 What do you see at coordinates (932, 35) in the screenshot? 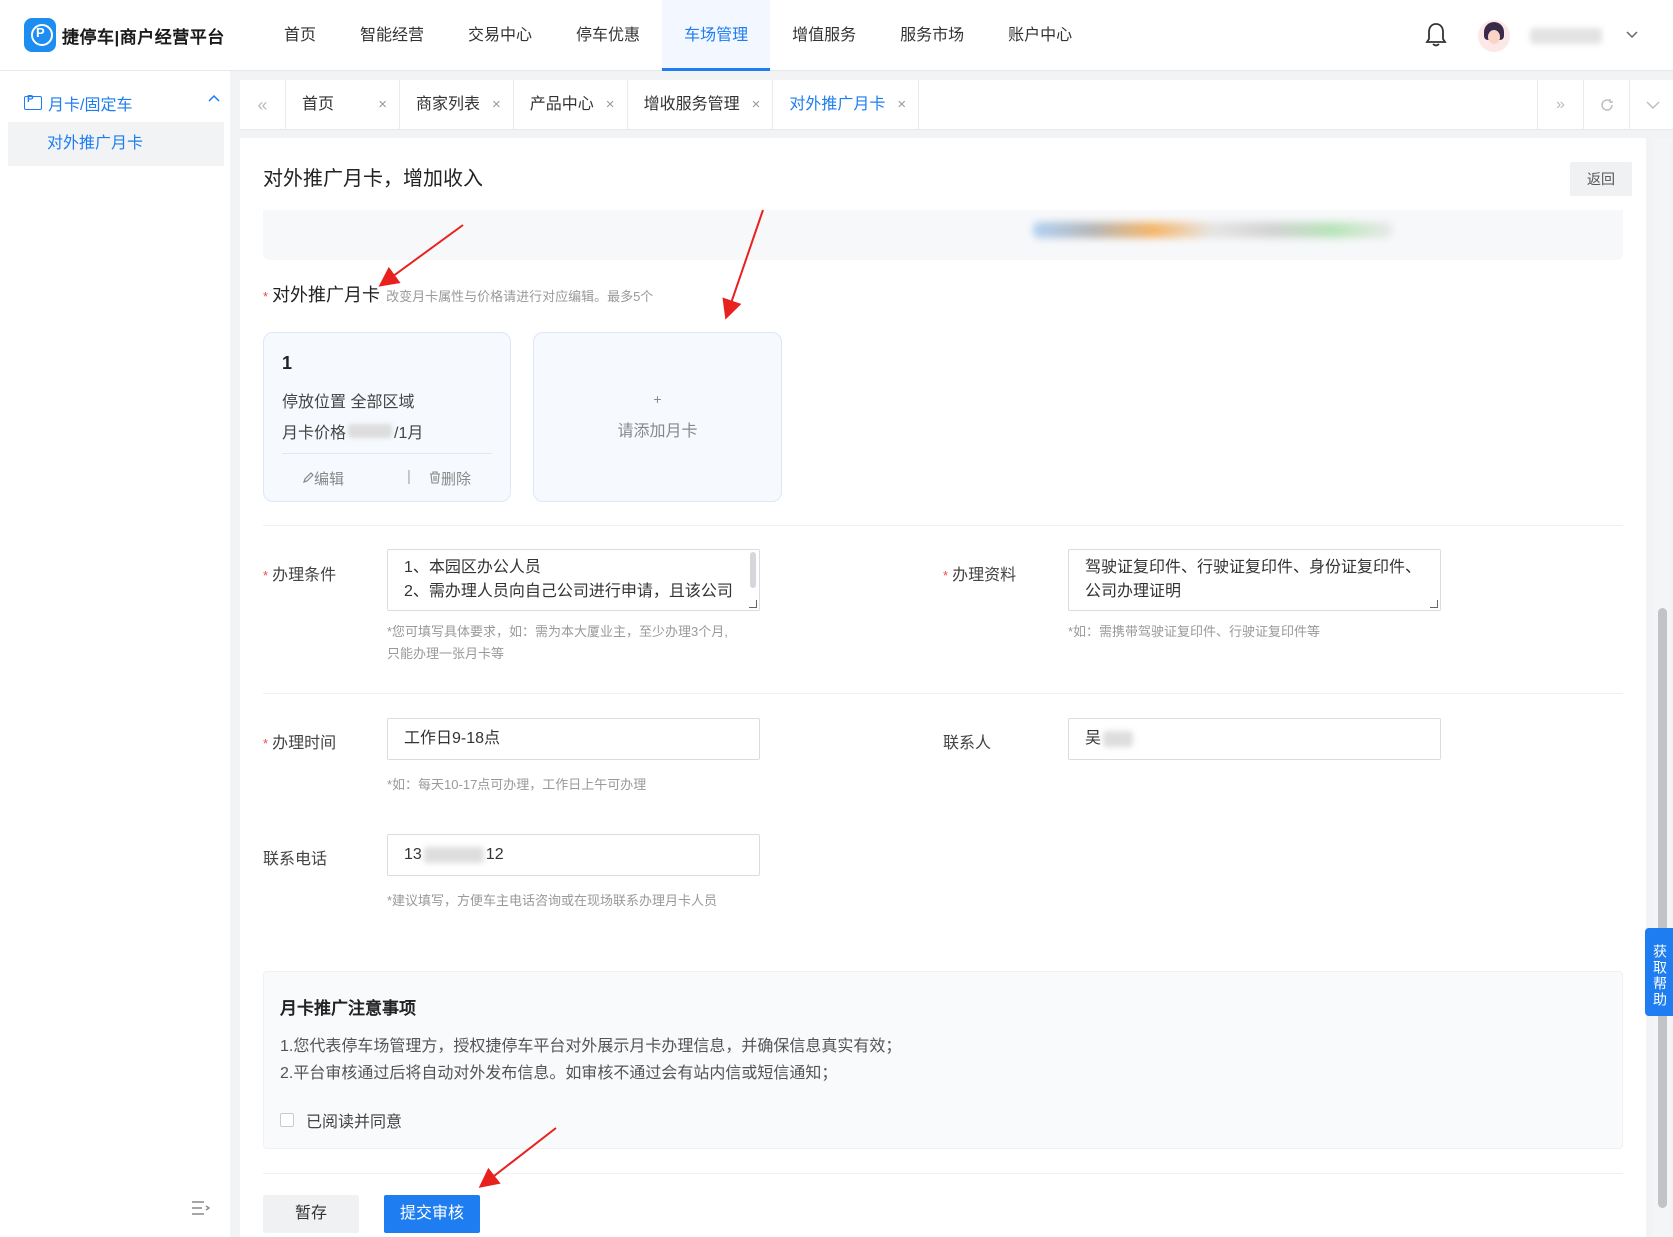
I see `nav-item-service-market: 服务市场` at bounding box center [932, 35].